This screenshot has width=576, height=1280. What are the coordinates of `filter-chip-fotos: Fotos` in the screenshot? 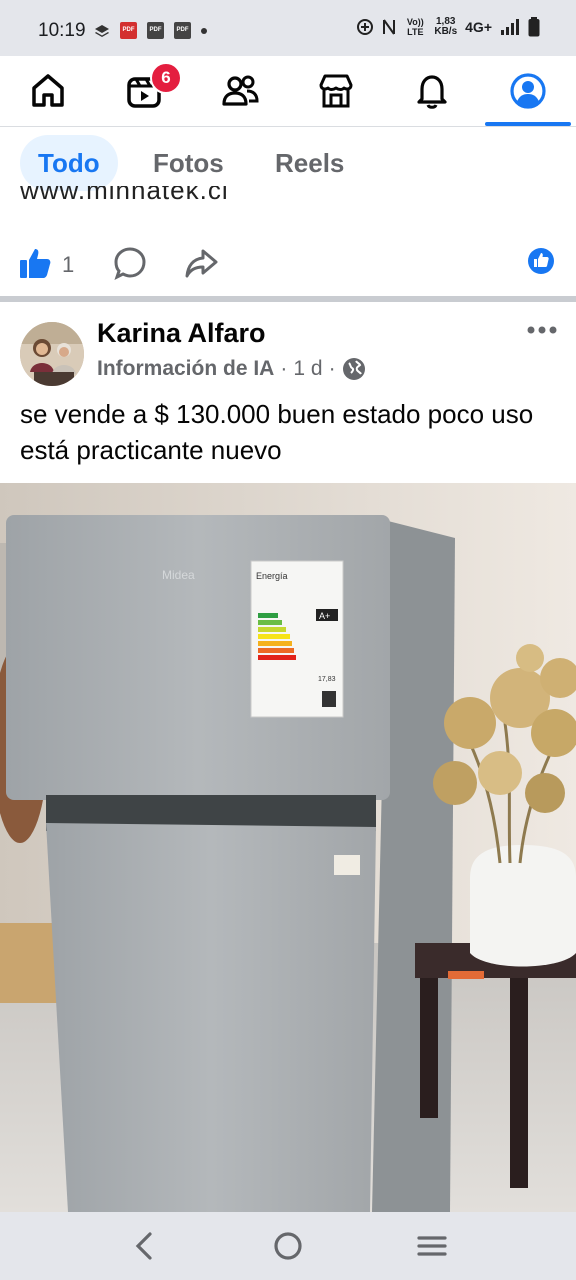 It's located at (188, 163).